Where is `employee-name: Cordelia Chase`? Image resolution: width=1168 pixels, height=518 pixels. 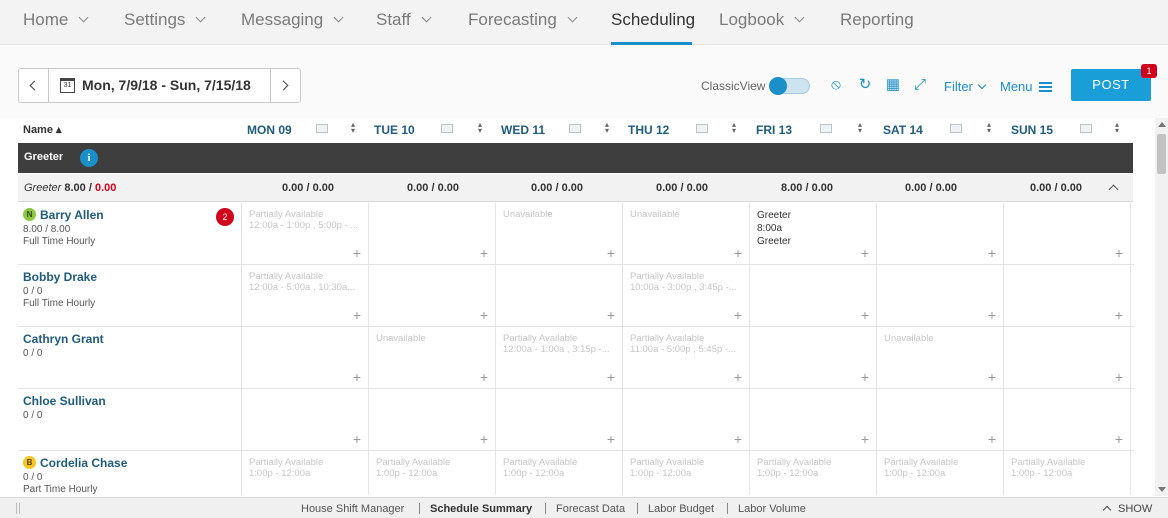 employee-name: Cordelia Chase is located at coordinates (83, 463).